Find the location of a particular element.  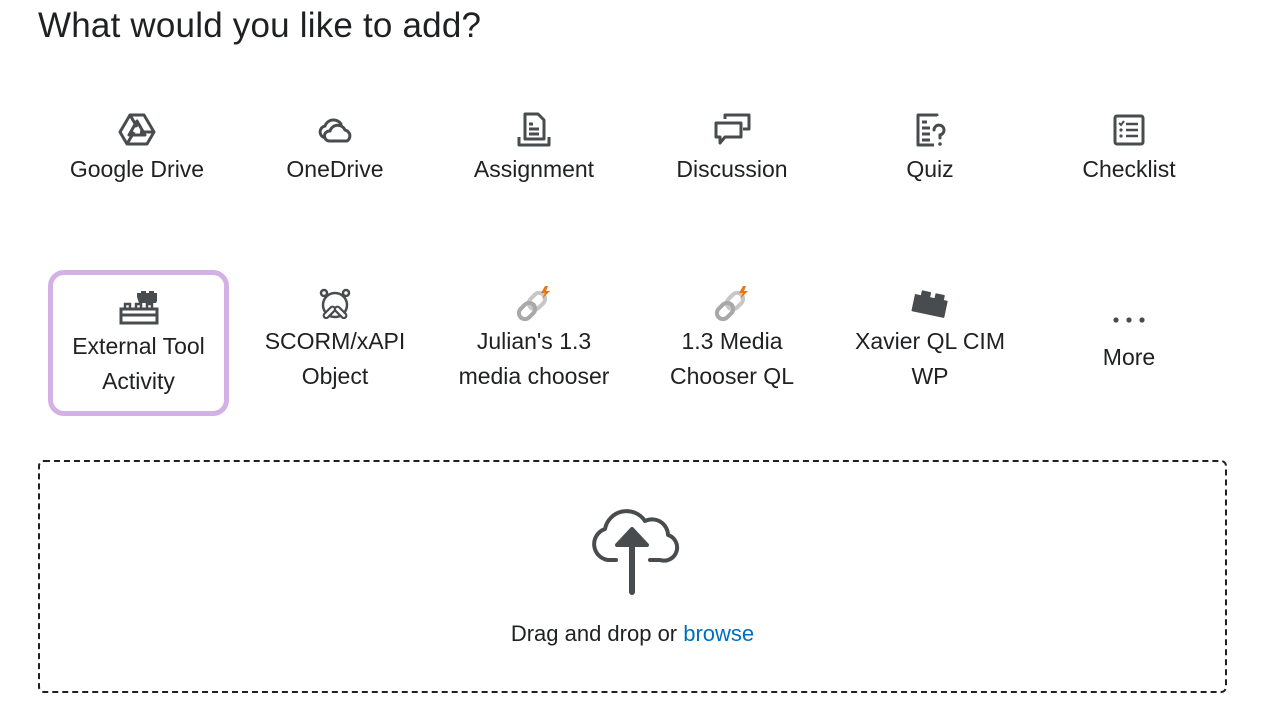

tile-google-drive: Google Drive is located at coordinates (137, 165).